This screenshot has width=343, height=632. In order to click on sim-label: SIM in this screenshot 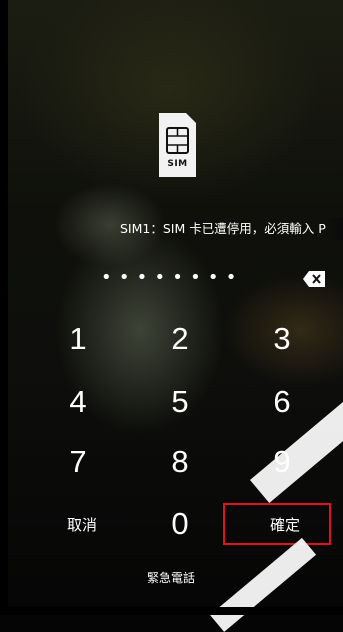, I will do `click(177, 164)`.